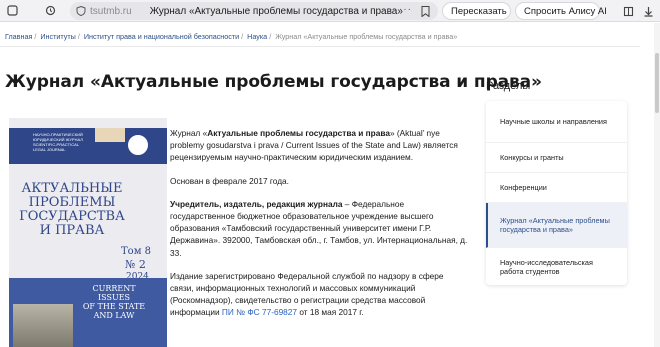 This screenshot has height=347, width=660. Describe the element at coordinates (532, 157) in the screenshot. I see `sidebar-item-label: Конкурсы и гранты` at that location.